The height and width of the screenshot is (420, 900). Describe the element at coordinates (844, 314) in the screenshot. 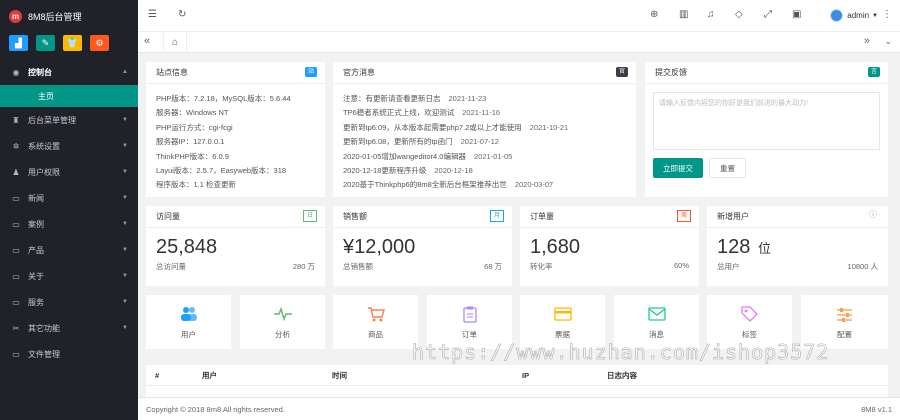

I see `sliders-icon` at that location.